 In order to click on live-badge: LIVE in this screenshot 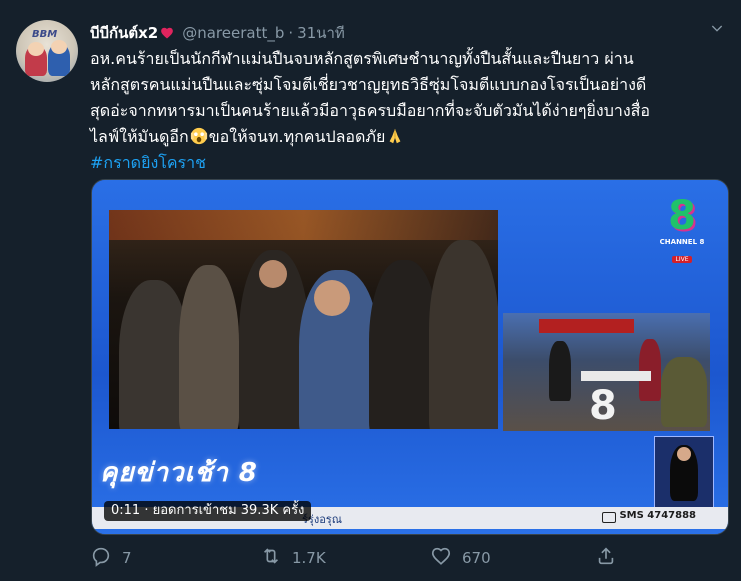, I will do `click(682, 259)`.